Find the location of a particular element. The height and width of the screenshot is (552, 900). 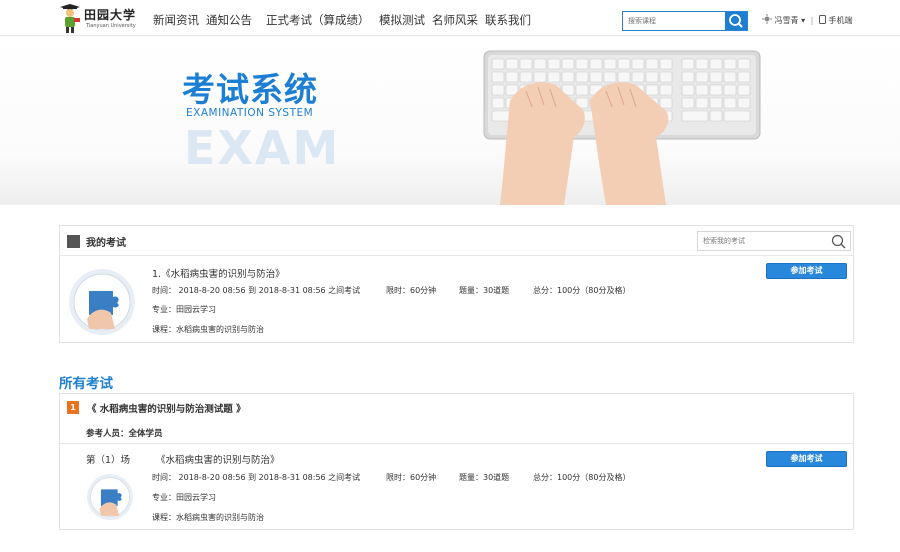

nav-mock-test: 模拟测试 is located at coordinates (402, 20).